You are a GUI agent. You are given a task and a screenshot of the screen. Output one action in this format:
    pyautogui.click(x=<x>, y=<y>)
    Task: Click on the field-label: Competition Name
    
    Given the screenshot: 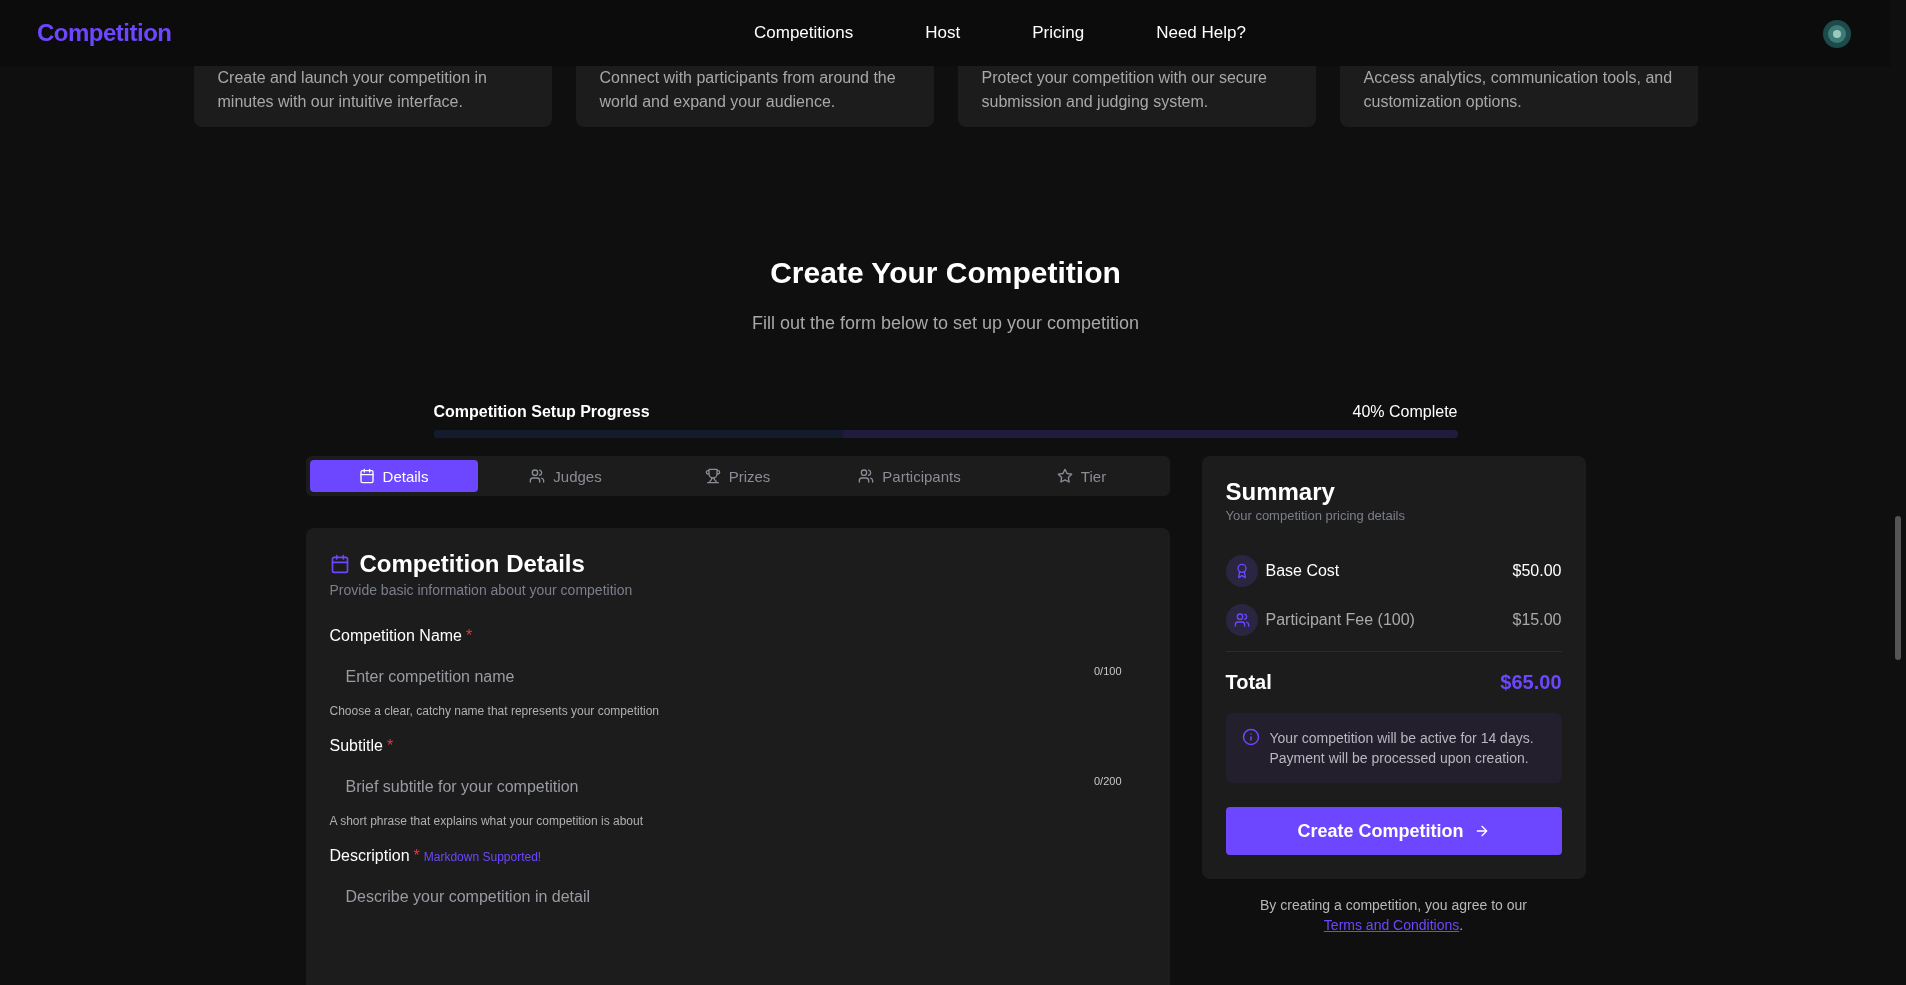 What is the action you would take?
    pyautogui.click(x=395, y=636)
    